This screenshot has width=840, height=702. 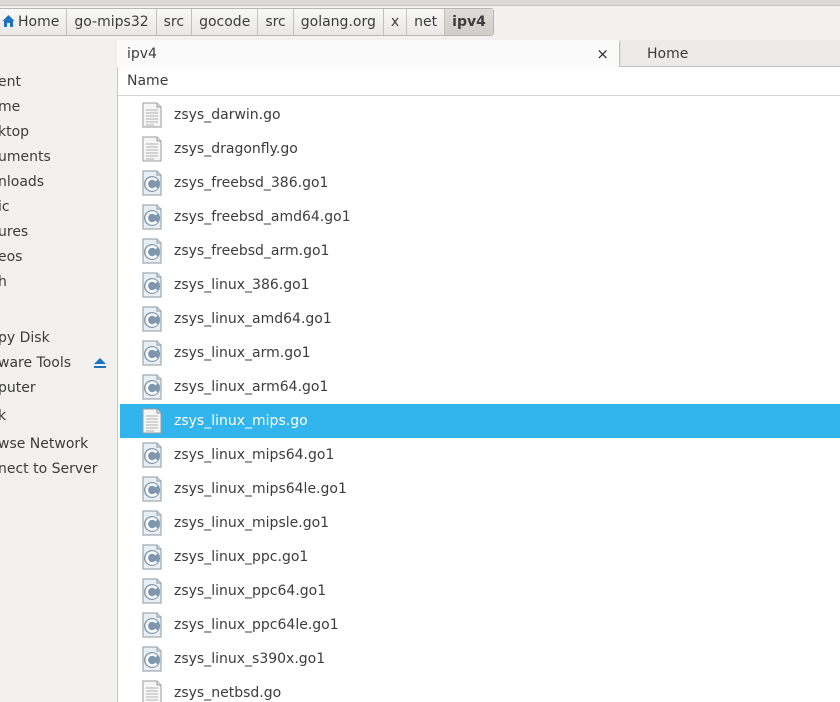 What do you see at coordinates (480, 319) in the screenshot?
I see `file-row: zsys_linux_amd64.go1` at bounding box center [480, 319].